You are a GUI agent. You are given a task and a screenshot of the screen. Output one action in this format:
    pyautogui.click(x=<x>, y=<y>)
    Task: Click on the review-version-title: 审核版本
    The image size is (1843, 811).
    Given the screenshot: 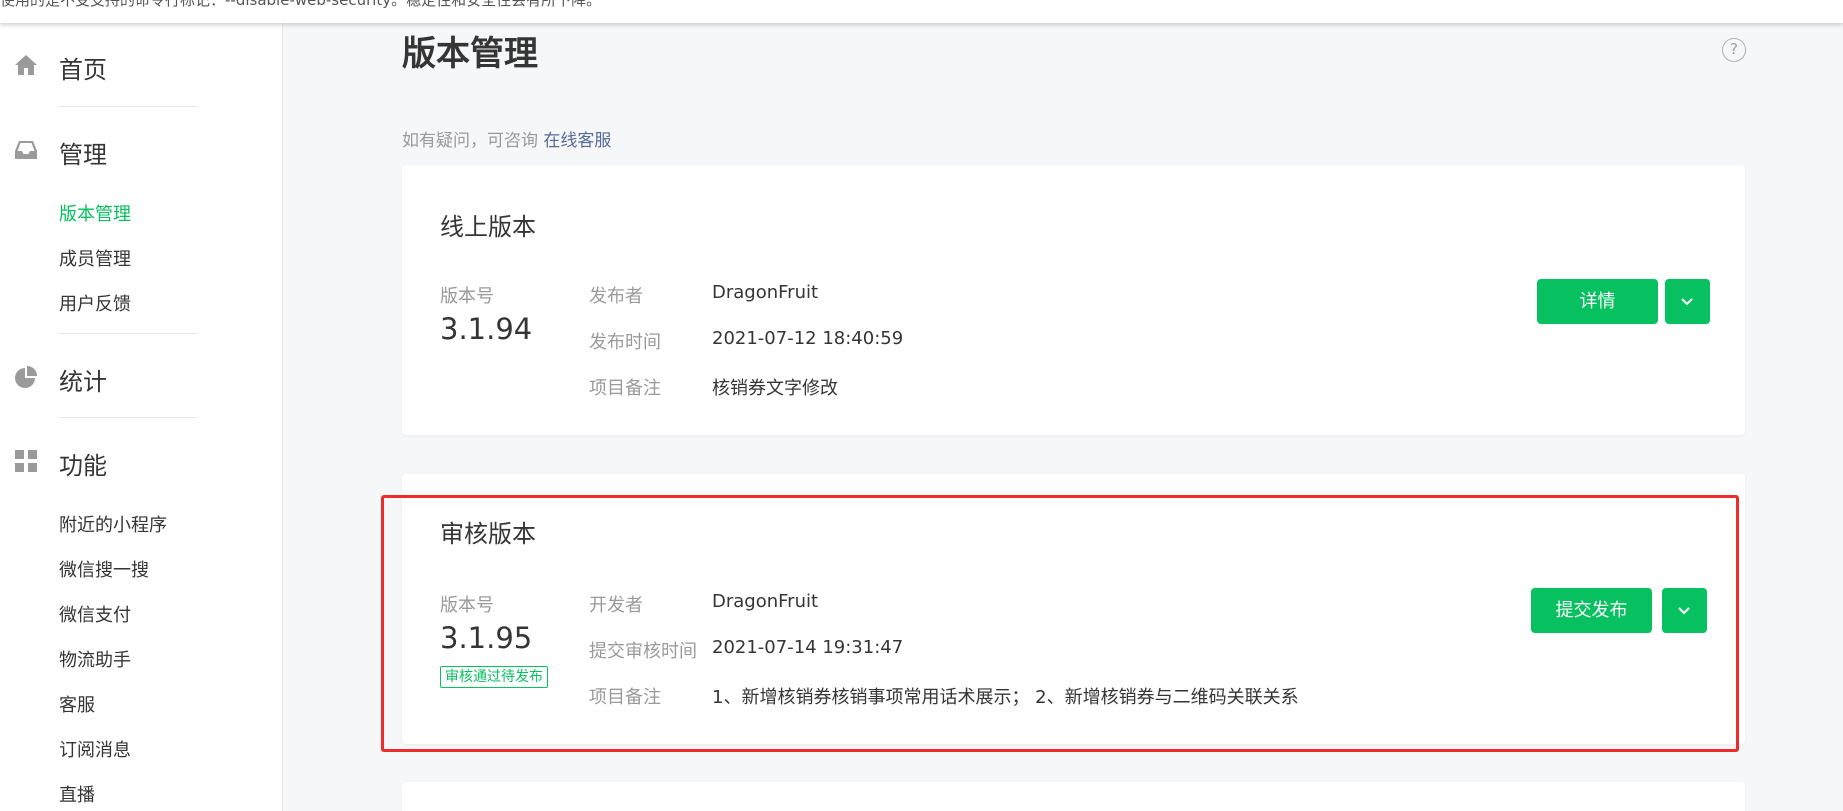 What is the action you would take?
    pyautogui.click(x=488, y=534)
    